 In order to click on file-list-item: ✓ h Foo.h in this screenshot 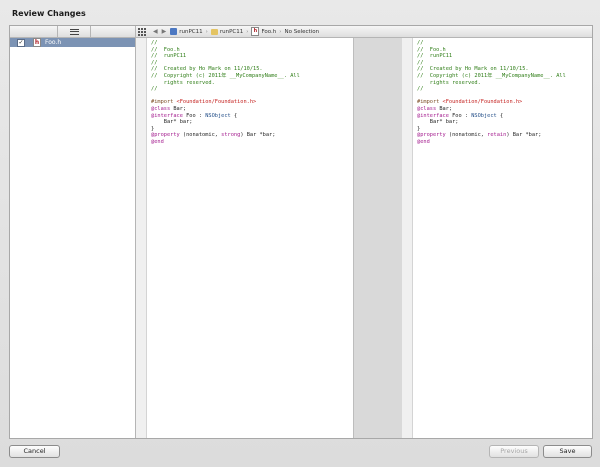, I will do `click(72, 42)`.